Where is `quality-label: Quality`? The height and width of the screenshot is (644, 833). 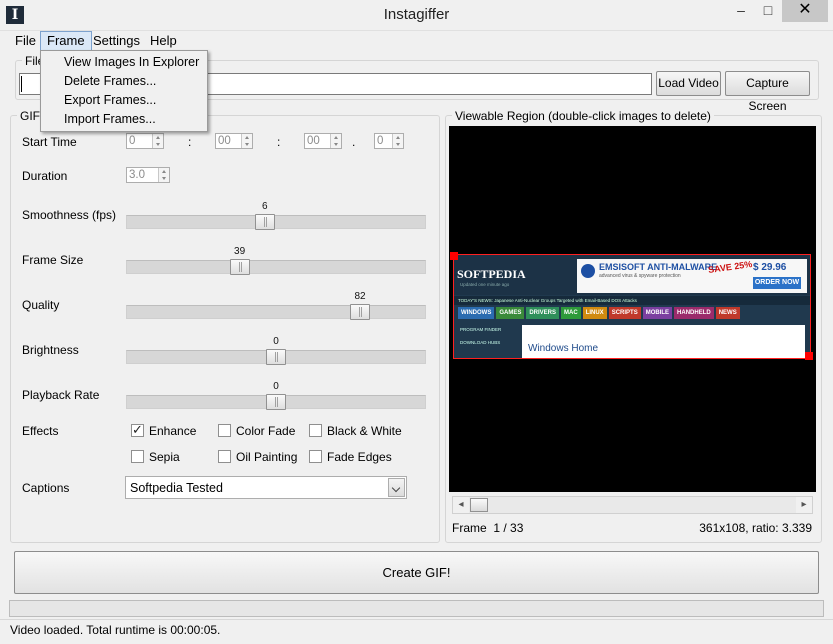
quality-label: Quality is located at coordinates (41, 305).